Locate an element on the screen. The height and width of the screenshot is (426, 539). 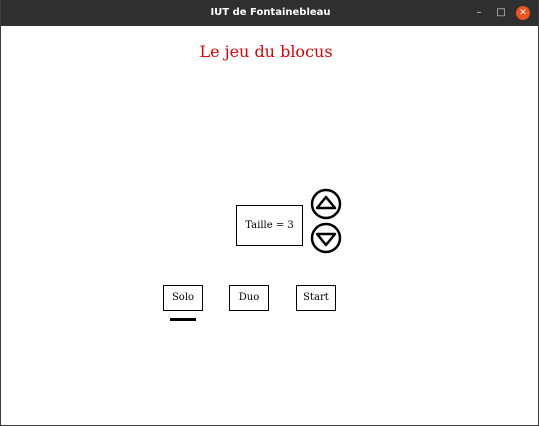
selected-mode-indicator is located at coordinates (183, 319).